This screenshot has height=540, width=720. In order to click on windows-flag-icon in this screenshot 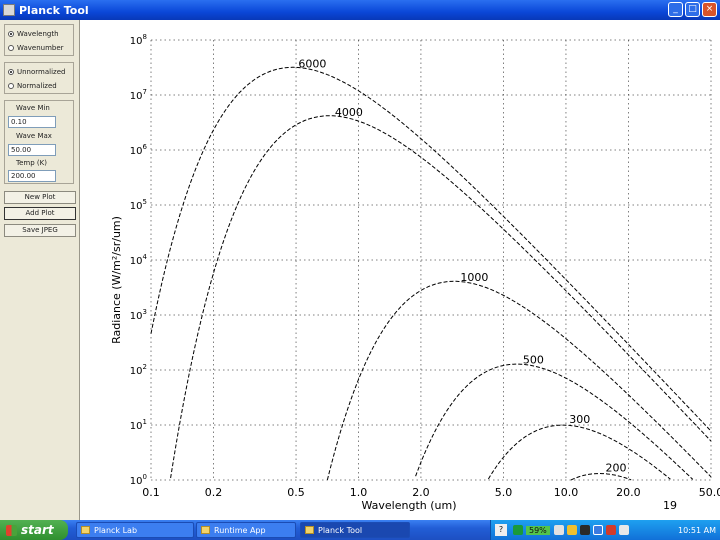, I will do `click(11, 530)`.